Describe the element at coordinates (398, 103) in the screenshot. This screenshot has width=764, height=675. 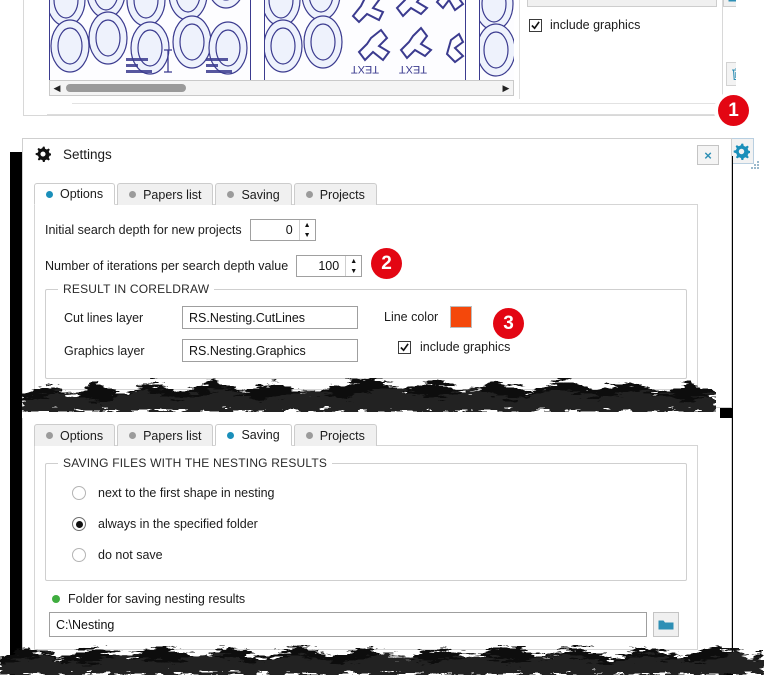
I see `divider` at that location.